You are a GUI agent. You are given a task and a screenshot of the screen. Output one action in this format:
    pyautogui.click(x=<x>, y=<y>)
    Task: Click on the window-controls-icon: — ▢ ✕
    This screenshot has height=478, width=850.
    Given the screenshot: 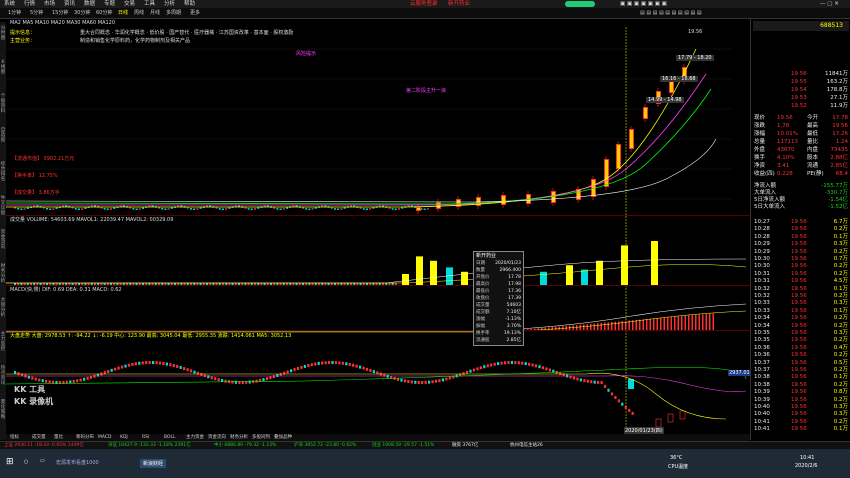 What is the action you would take?
    pyautogui.click(x=829, y=4)
    